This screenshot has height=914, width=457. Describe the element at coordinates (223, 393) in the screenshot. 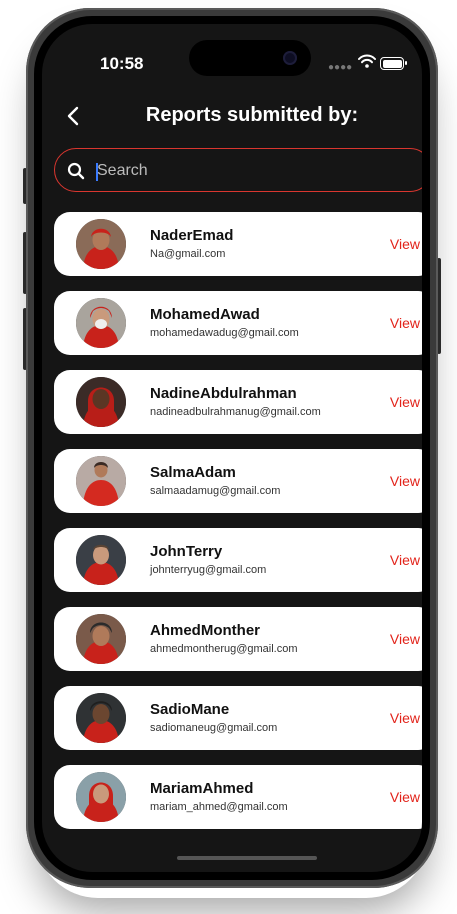

I see `reporter-name: NadineAbdulrahman` at that location.